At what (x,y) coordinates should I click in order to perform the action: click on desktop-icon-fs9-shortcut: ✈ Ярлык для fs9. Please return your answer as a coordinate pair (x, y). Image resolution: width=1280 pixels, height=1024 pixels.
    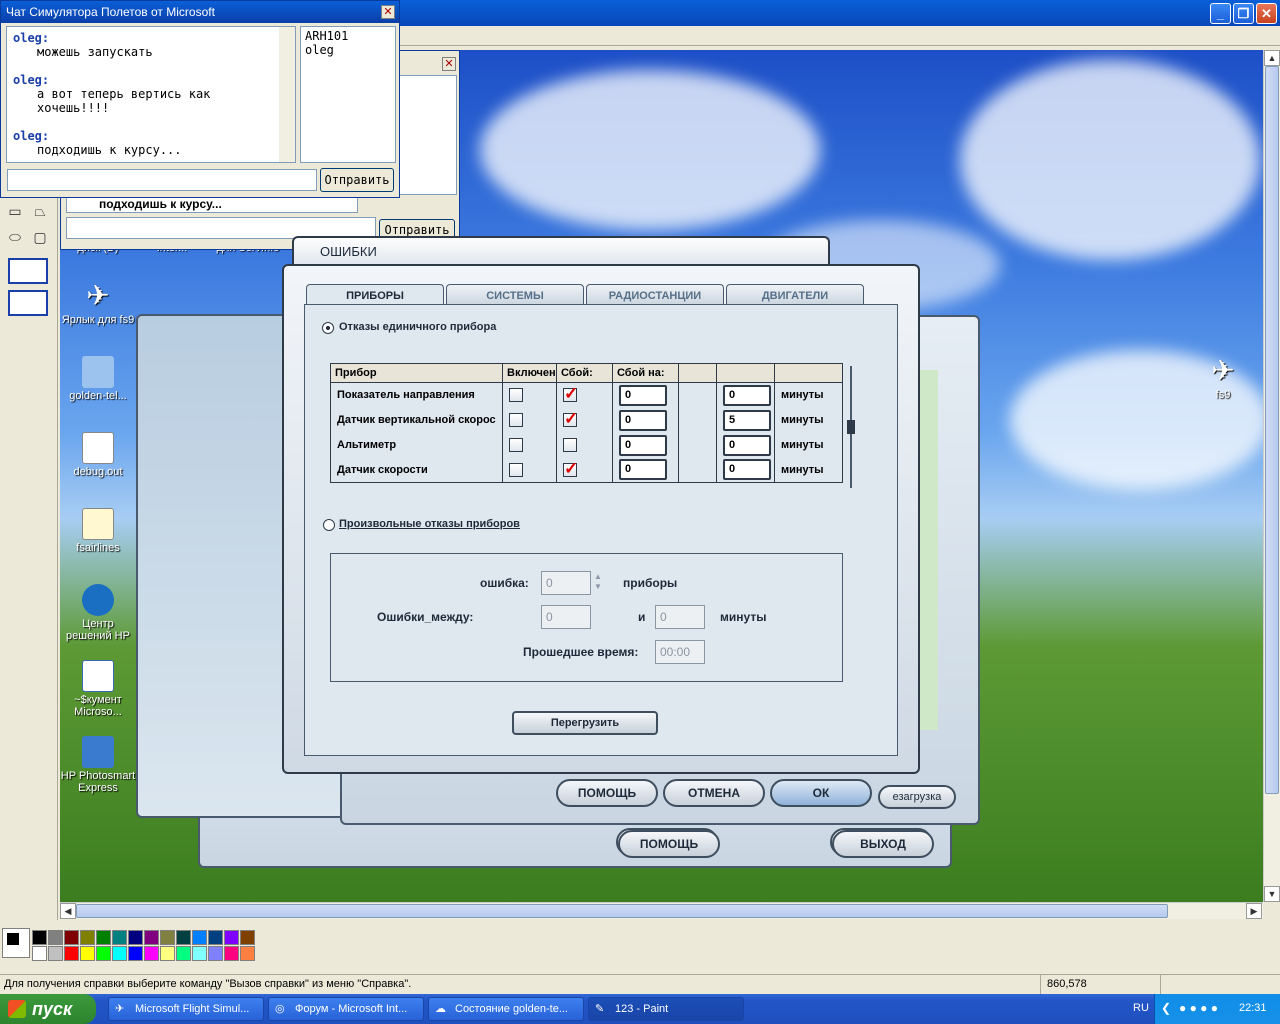
    Looking at the image, I should click on (98, 303).